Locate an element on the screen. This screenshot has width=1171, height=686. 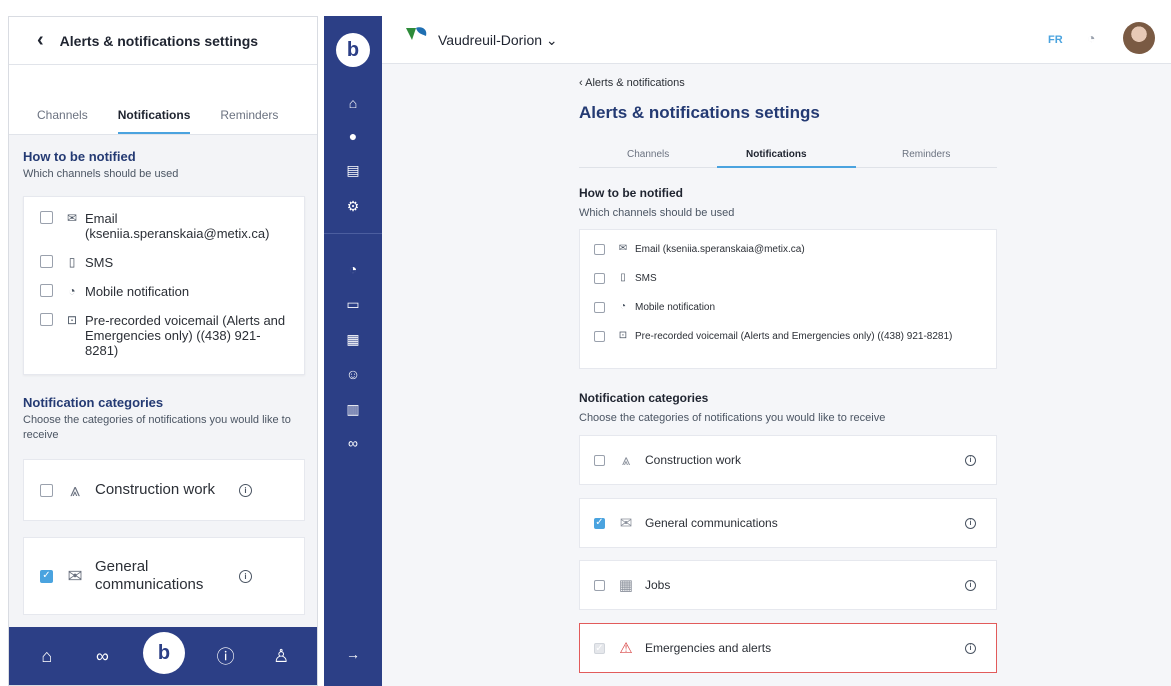
active-tab-indicator is located at coordinates (786, 167).